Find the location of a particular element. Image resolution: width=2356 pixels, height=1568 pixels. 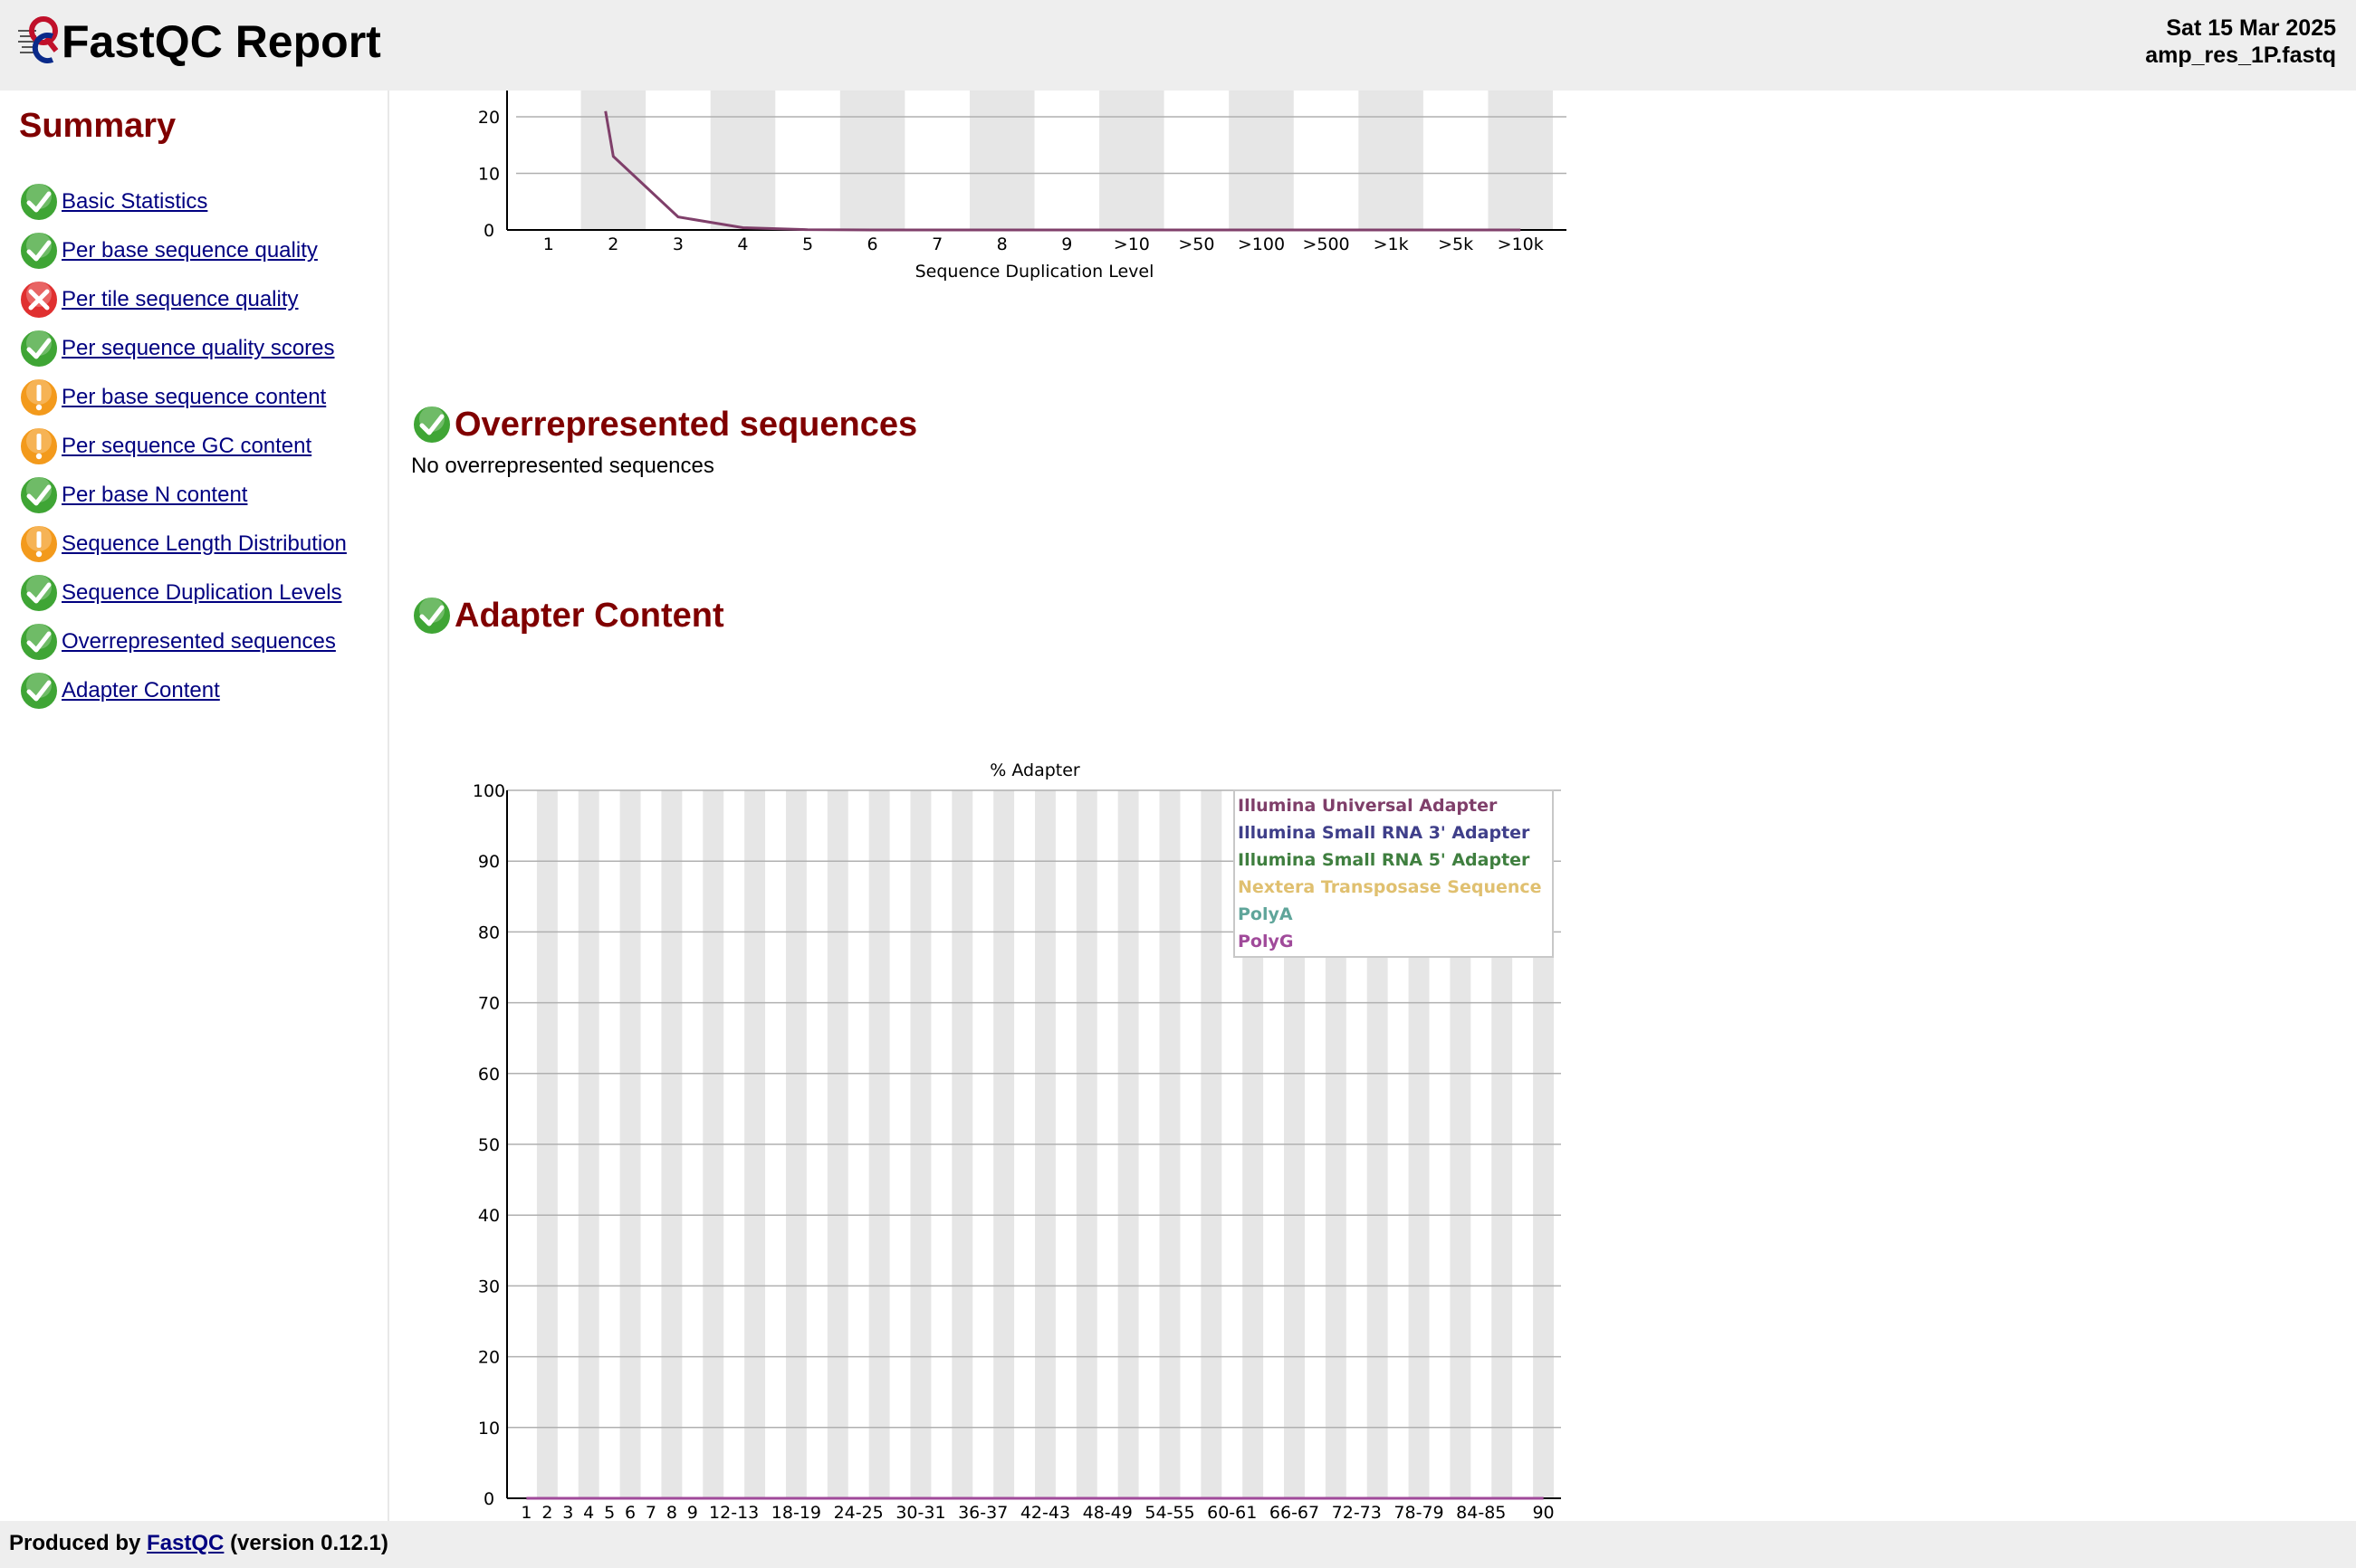

footer-text: Produced by FastQC (version 0.12.1) is located at coordinates (198, 1543).